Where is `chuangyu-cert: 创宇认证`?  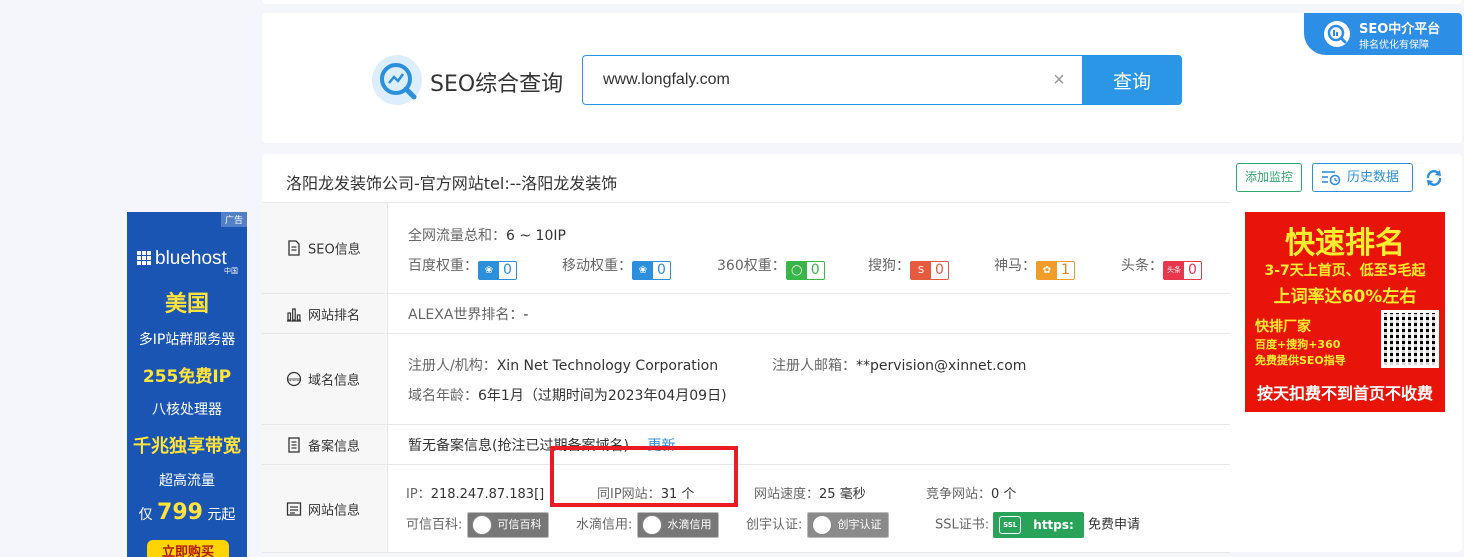
chuangyu-cert: 创宇认证 is located at coordinates (817, 525).